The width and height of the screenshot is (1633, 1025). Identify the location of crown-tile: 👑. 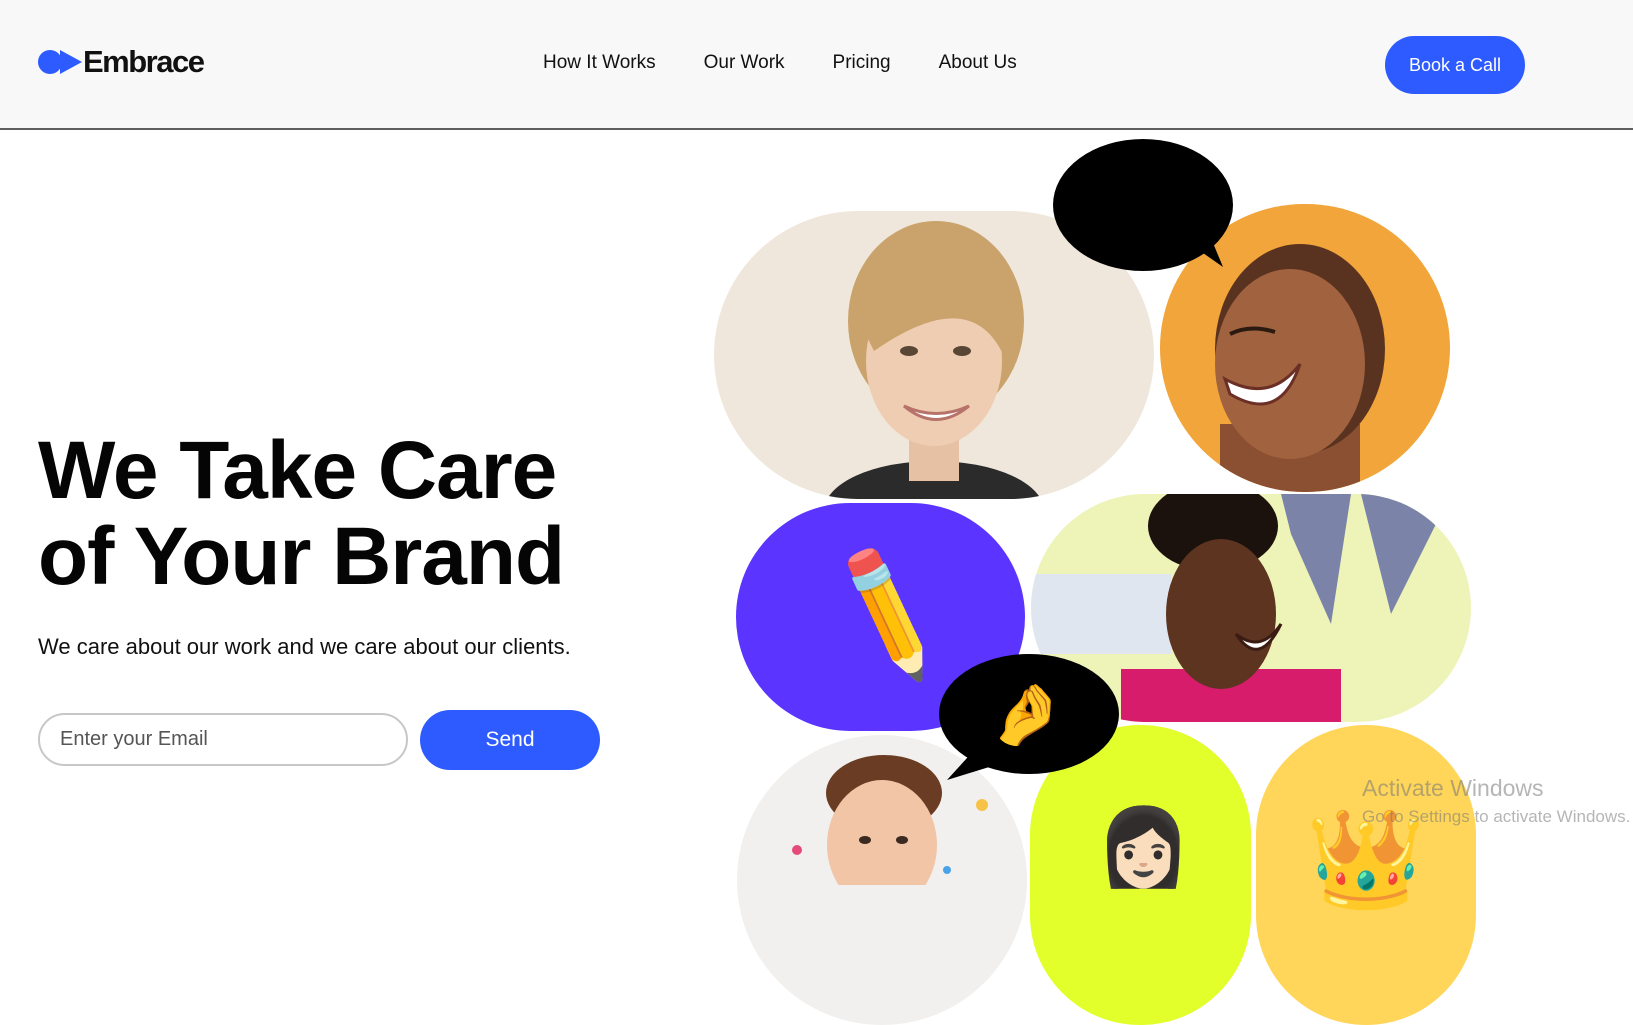
(1366, 875).